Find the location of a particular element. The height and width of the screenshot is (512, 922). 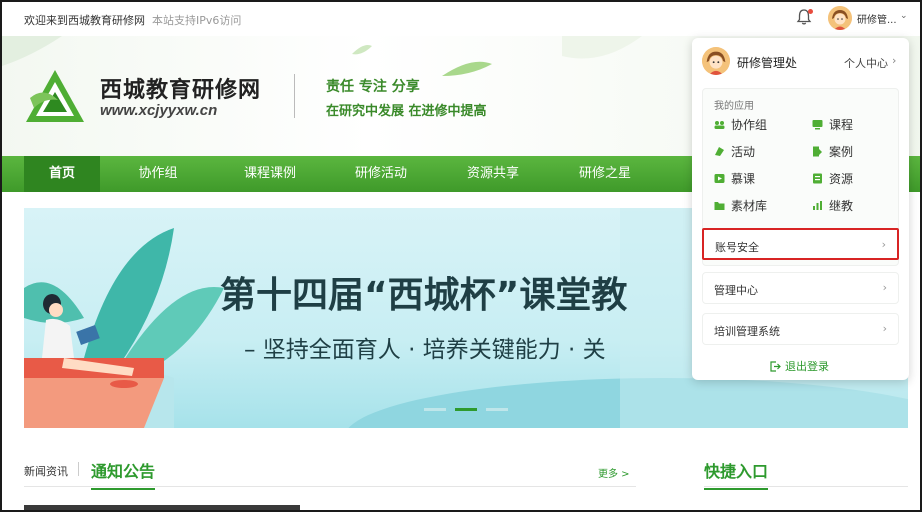

group-icon is located at coordinates (719, 125).